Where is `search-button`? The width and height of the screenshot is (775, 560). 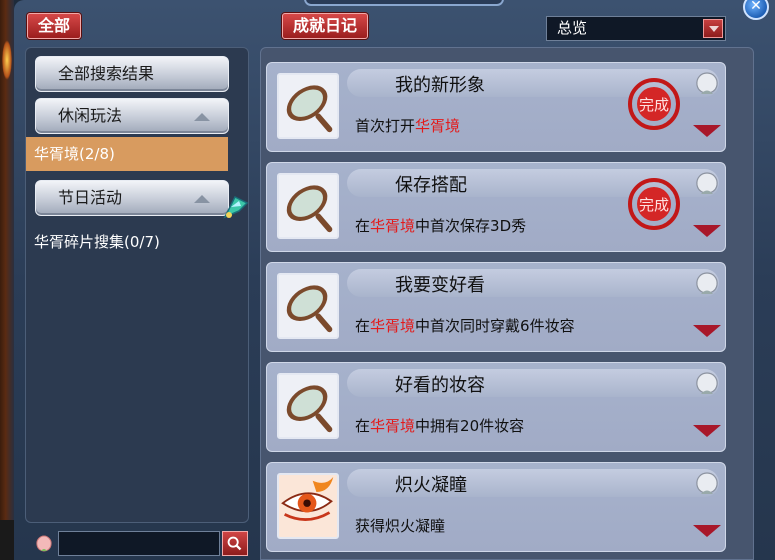
search-button is located at coordinates (235, 543).